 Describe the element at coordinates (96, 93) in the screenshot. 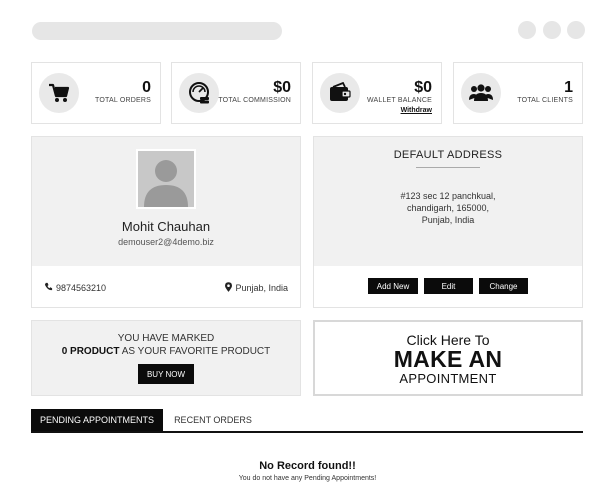

I see `stat-card-orders: 0 TOTAL ORDERS` at that location.